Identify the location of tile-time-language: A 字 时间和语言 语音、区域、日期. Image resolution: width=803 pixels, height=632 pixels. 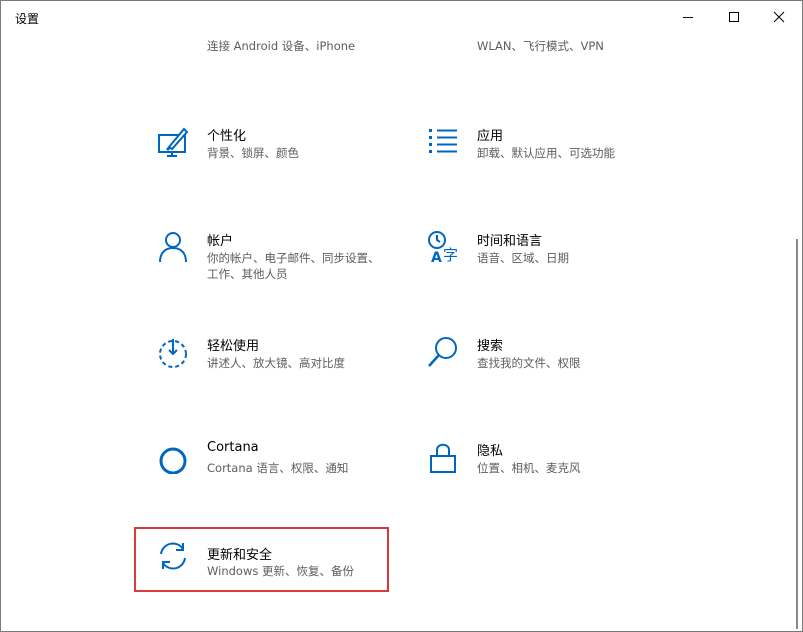
(531, 253).